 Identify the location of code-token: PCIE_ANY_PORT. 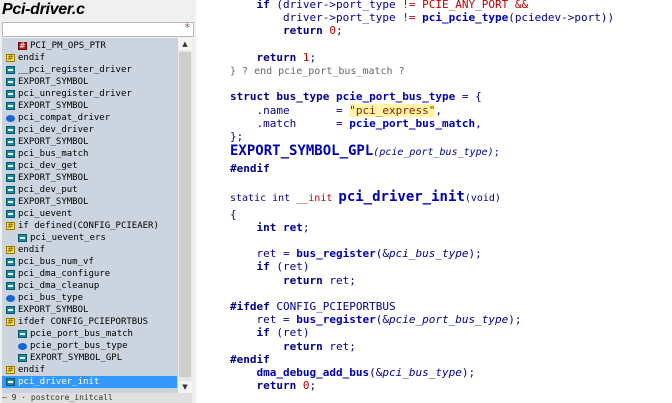
(465, 5).